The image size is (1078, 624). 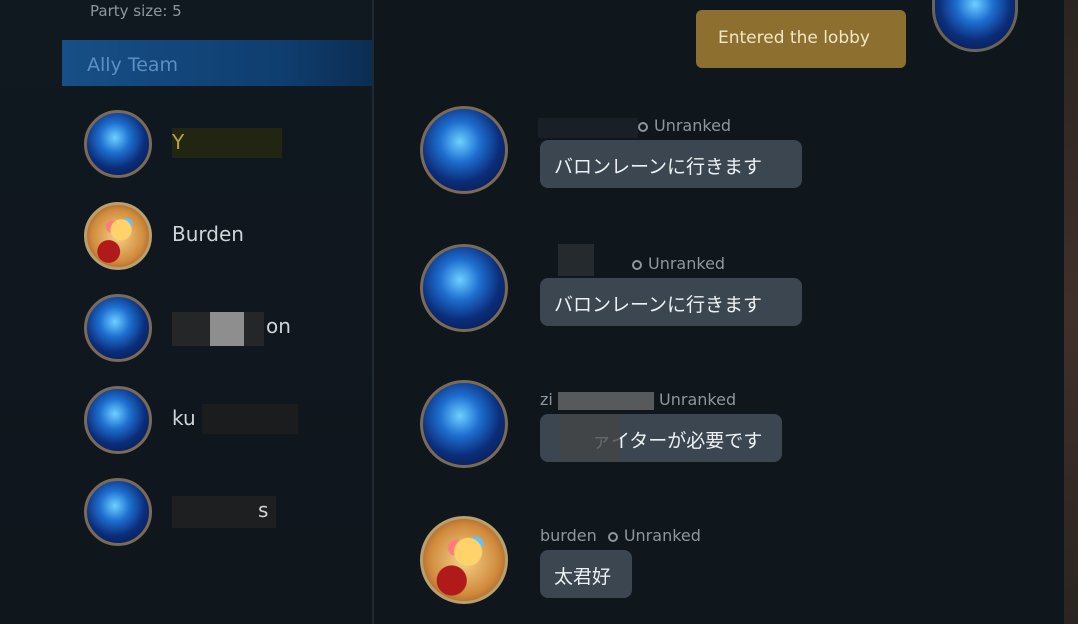 What do you see at coordinates (583, 577) in the screenshot?
I see `message-text: 太君好` at bounding box center [583, 577].